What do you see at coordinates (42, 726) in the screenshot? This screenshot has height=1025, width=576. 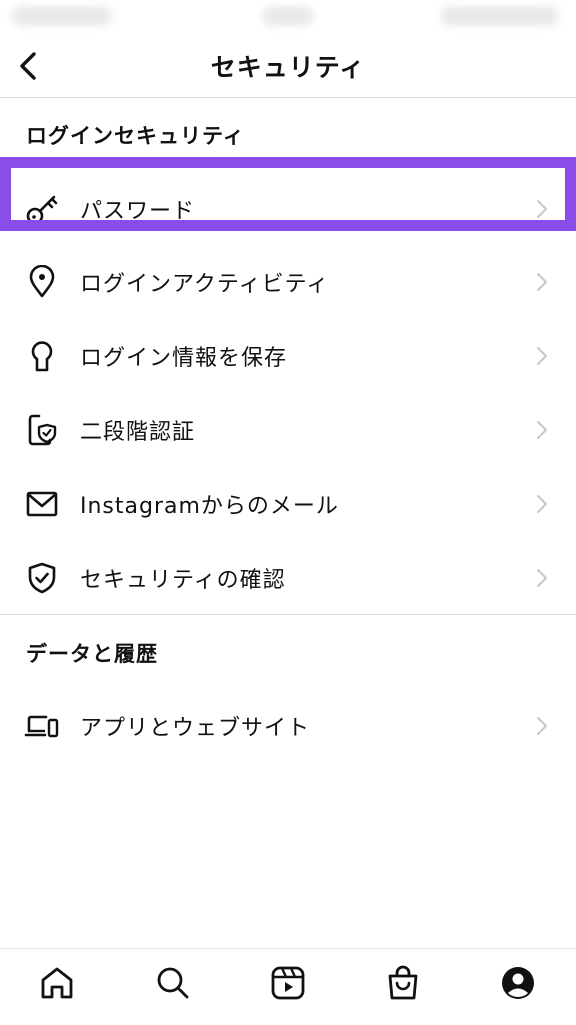 I see `devices-icon` at bounding box center [42, 726].